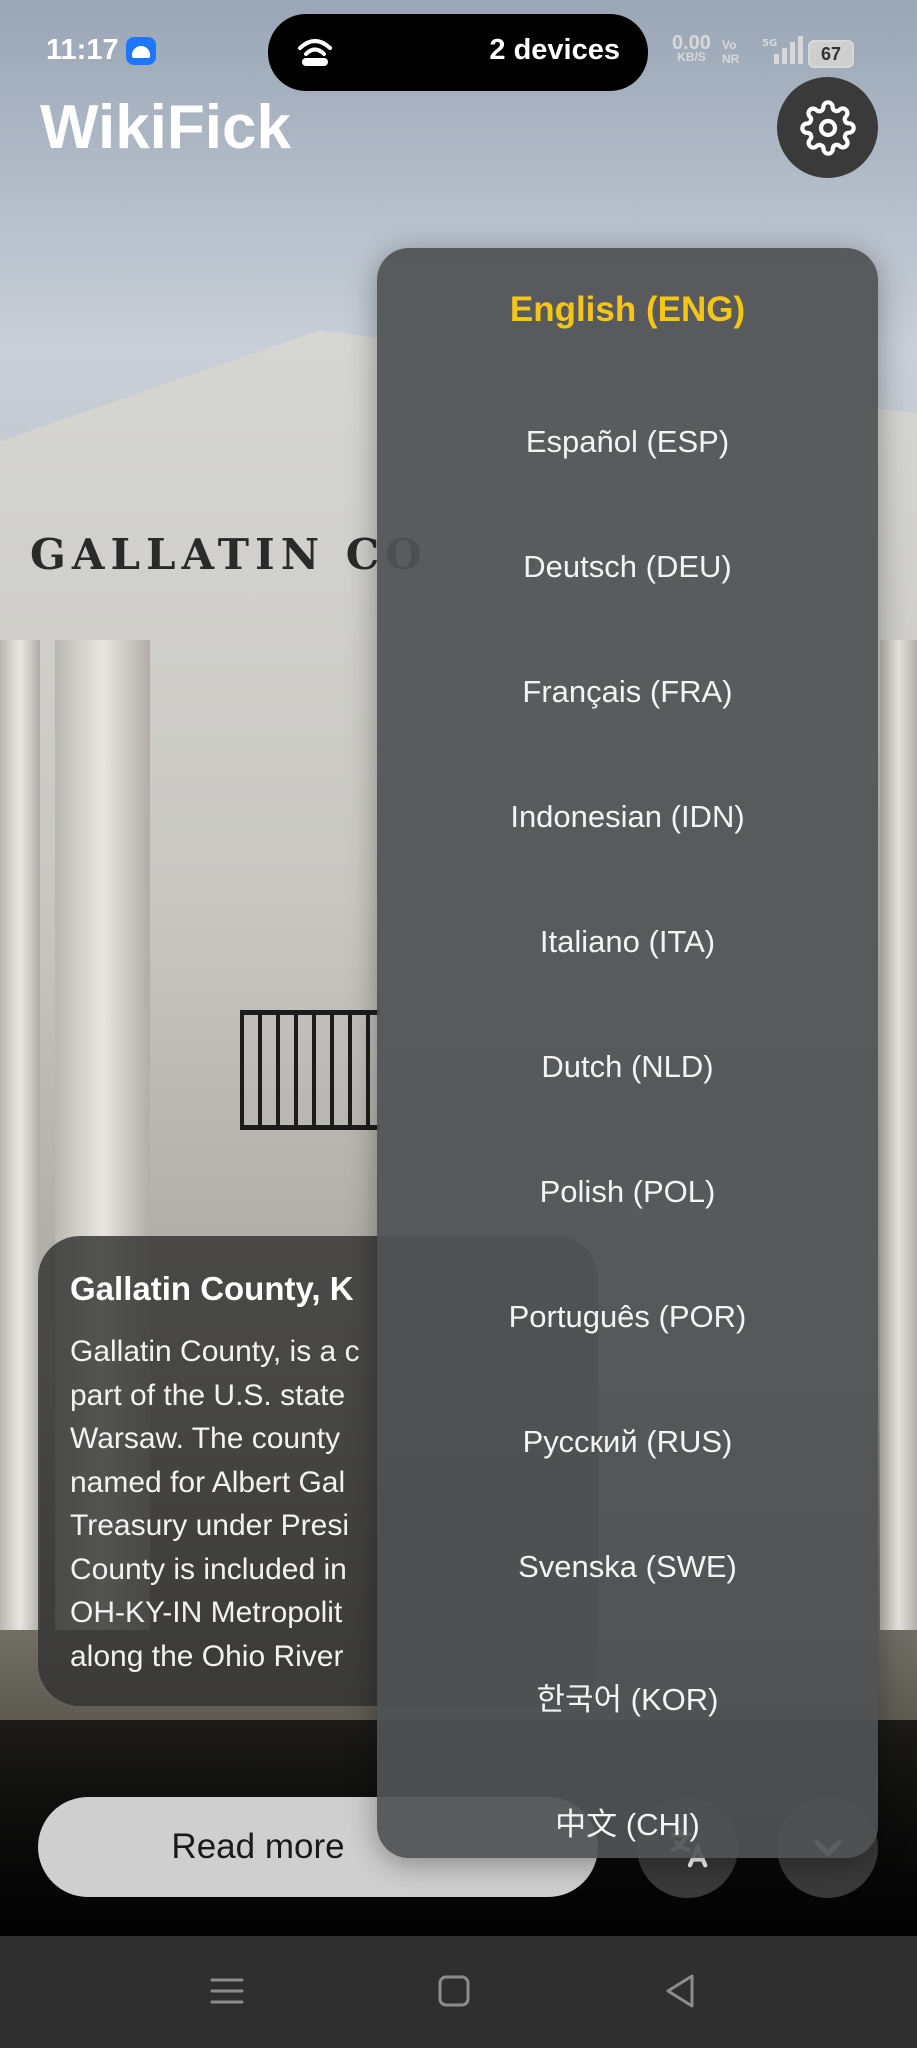 Image resolution: width=917 pixels, height=2048 pixels. What do you see at coordinates (227, 1991) in the screenshot?
I see `menu-icon` at bounding box center [227, 1991].